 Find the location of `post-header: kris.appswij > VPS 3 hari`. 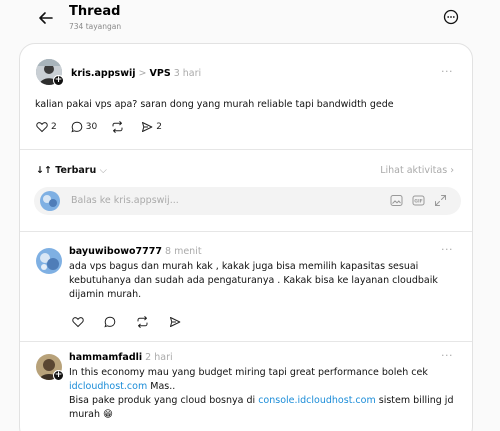

post-header: kris.appswij > VPS 3 hari is located at coordinates (136, 73).